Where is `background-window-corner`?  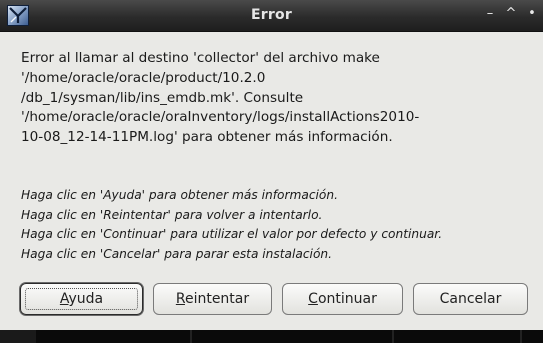 background-window-corner is located at coordinates (18, 336).